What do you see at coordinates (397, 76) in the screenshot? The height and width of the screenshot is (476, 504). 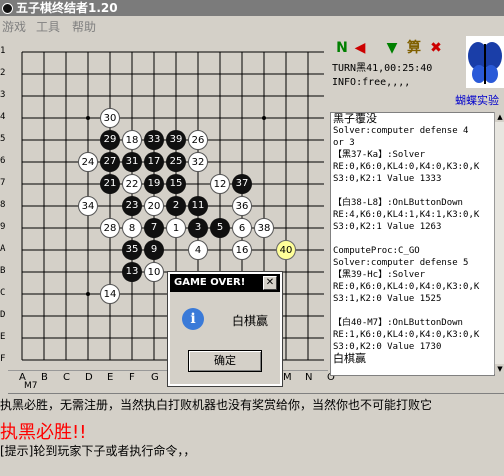 I see `status-panel: TURN黑41,00:25:40 INFO:free,,,,` at bounding box center [397, 76].